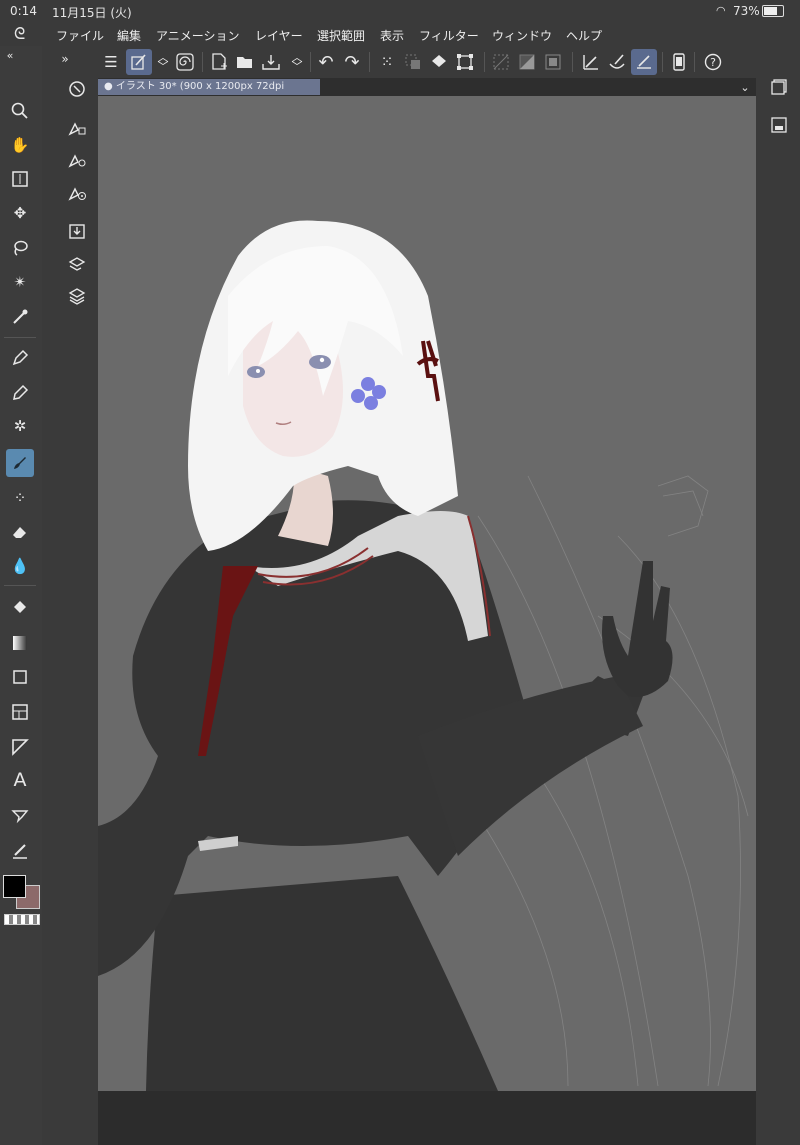  I want to click on status-date: 11月15日 (火), so click(92, 13).